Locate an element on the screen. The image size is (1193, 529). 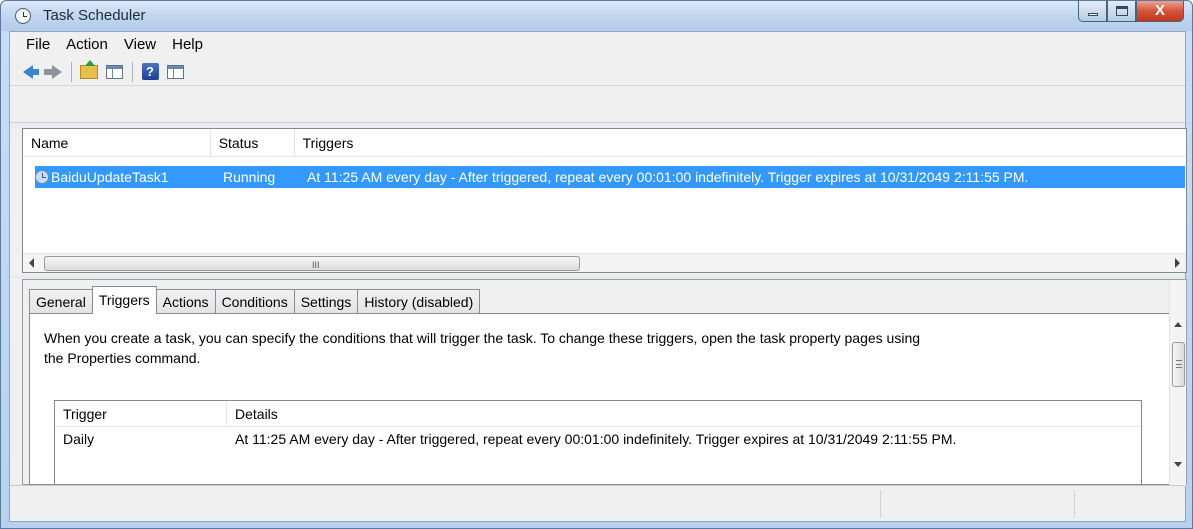
tab-triggers: Triggers is located at coordinates (124, 300).